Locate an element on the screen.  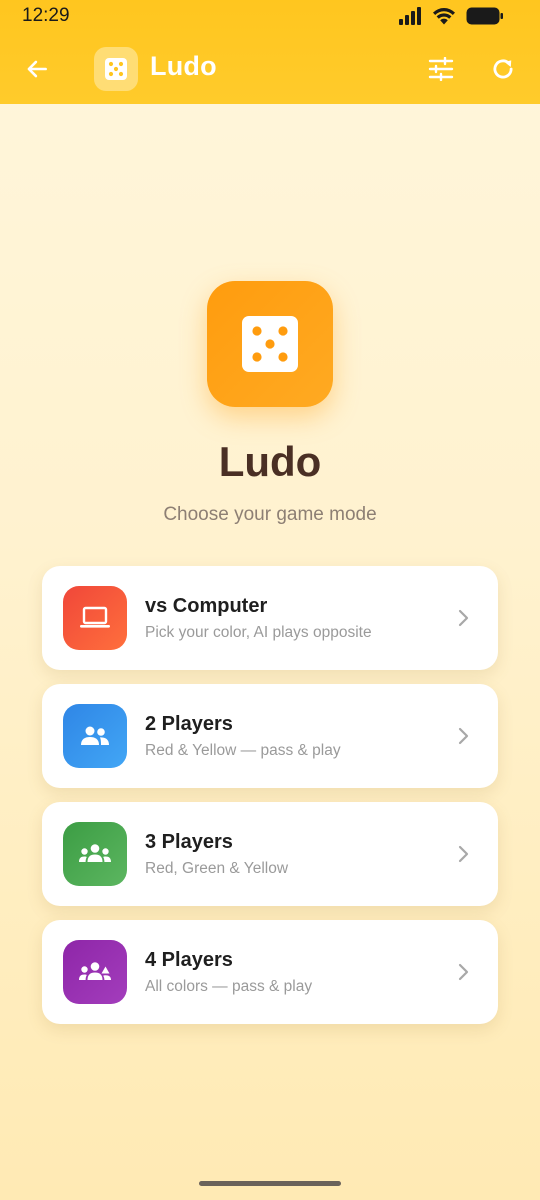
refresh-button is located at coordinates (503, 69).